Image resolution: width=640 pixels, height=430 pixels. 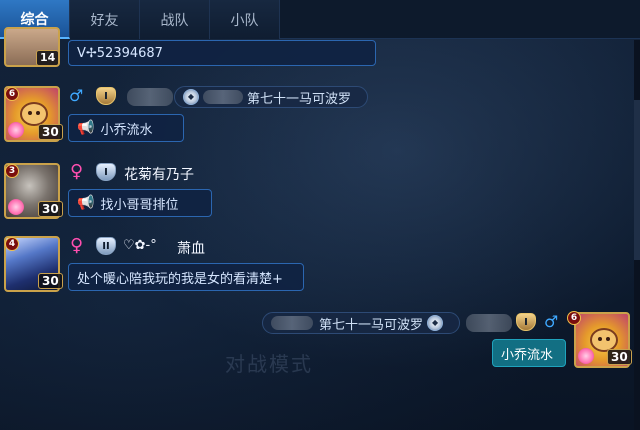 I want to click on tab-friends: 好友, so click(x=105, y=19).